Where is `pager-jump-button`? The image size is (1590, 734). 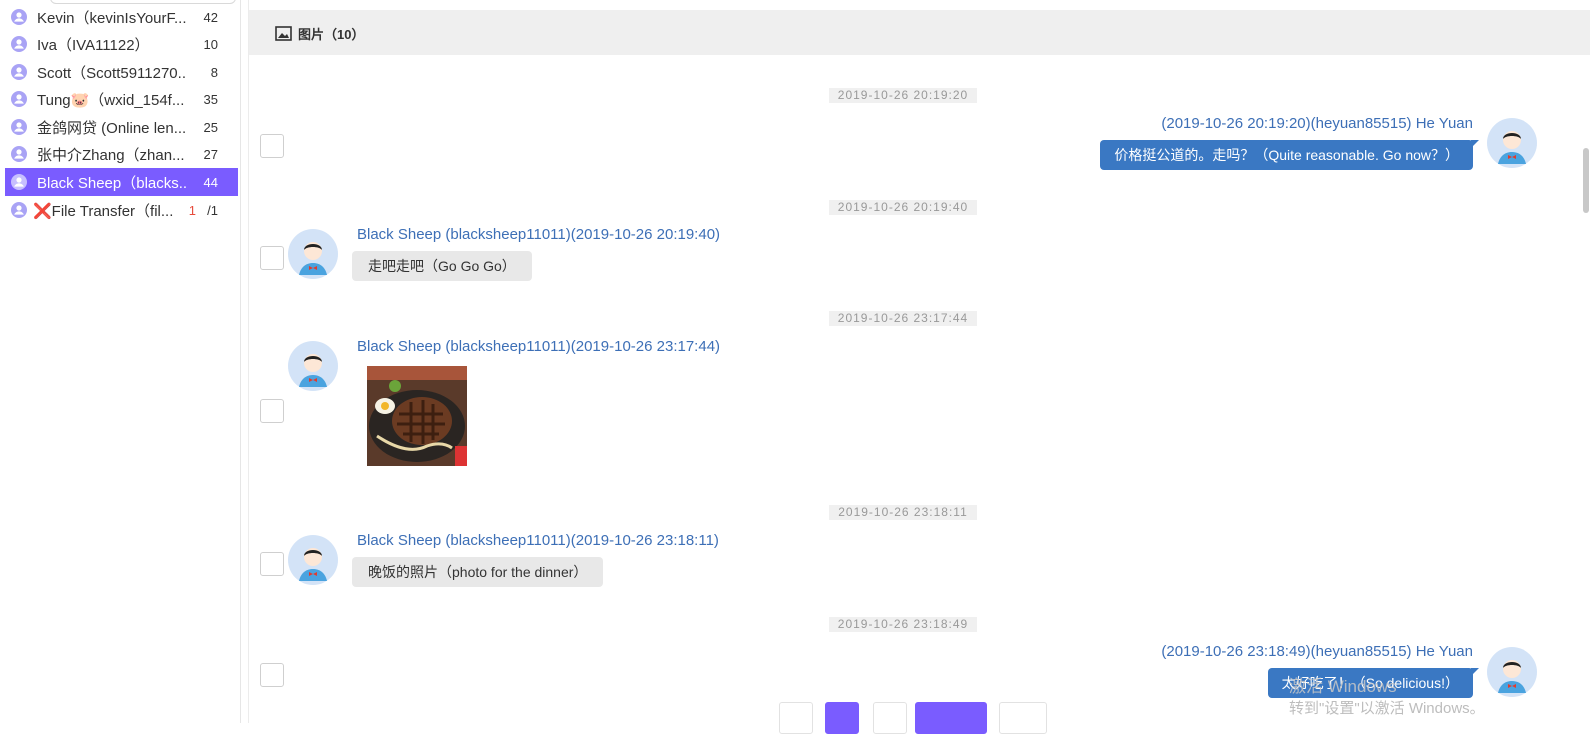
pager-jump-button is located at coordinates (951, 718).